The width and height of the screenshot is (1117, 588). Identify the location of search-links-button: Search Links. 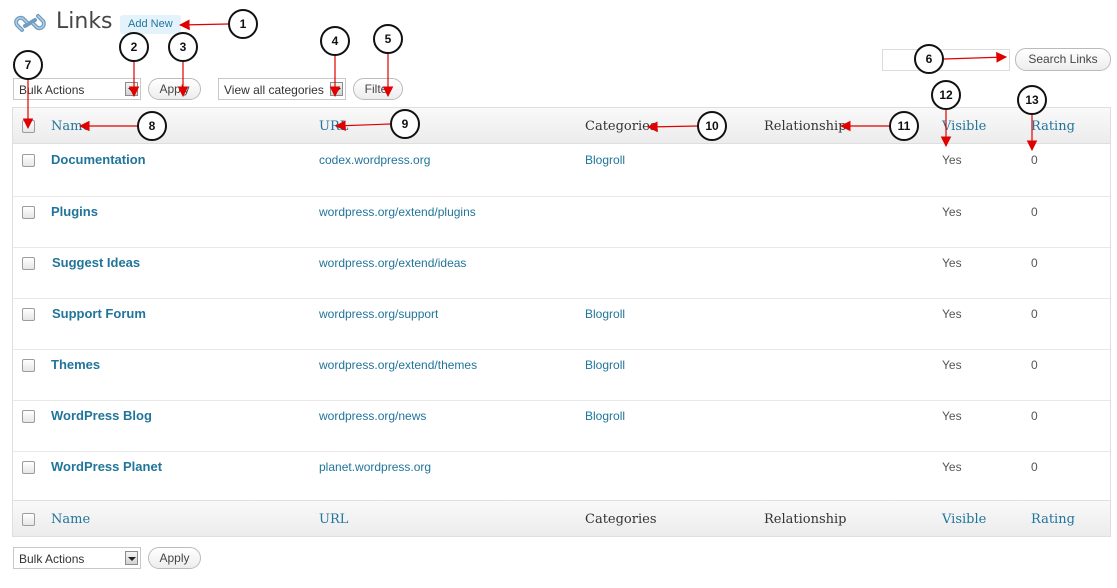
(1063, 59).